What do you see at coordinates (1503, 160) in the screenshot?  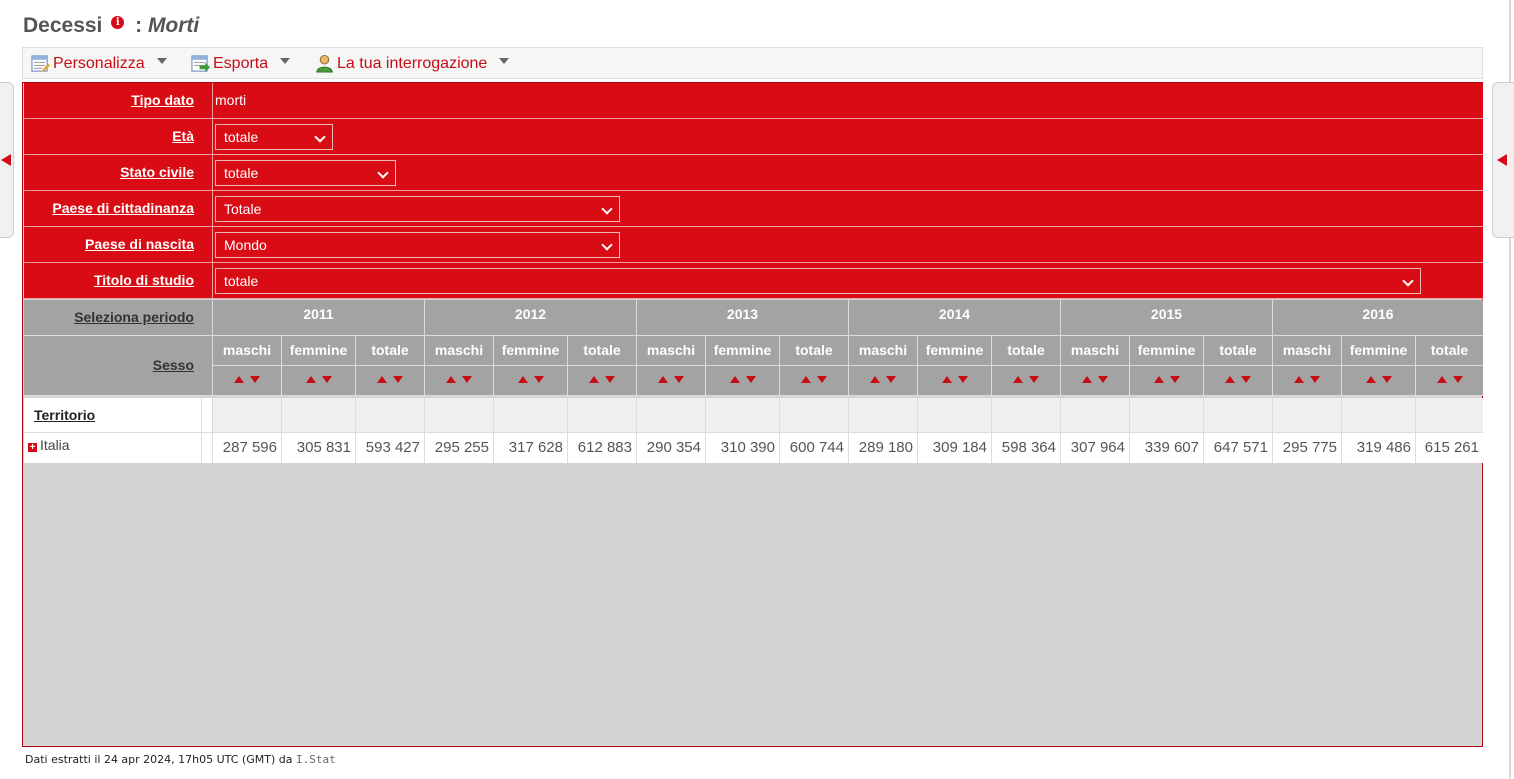 I see `right-panel-toggle` at bounding box center [1503, 160].